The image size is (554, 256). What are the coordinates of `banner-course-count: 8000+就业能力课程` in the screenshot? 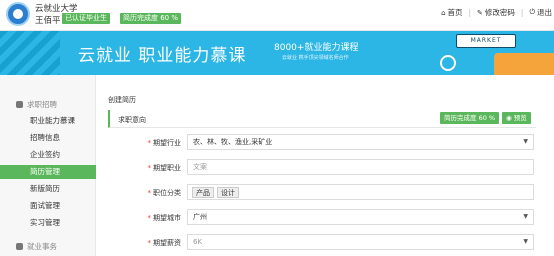 It's located at (316, 48).